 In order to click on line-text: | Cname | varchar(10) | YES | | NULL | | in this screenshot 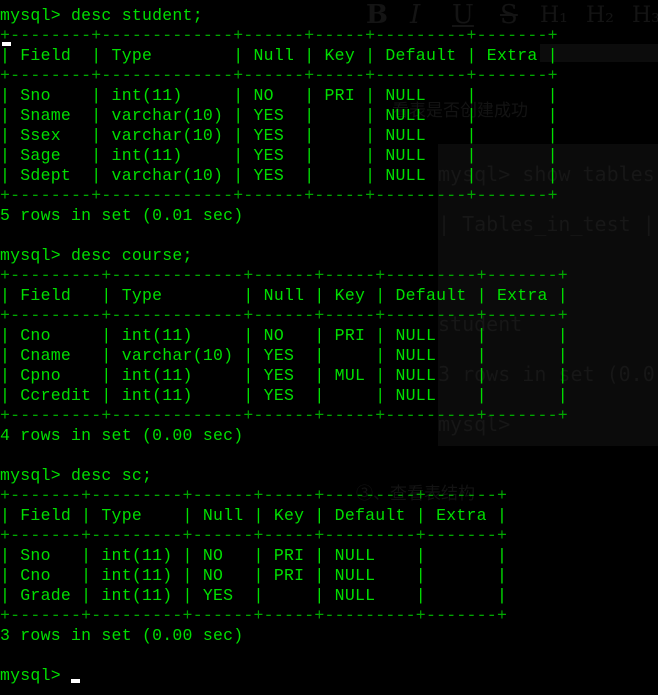, I will do `click(284, 355)`.